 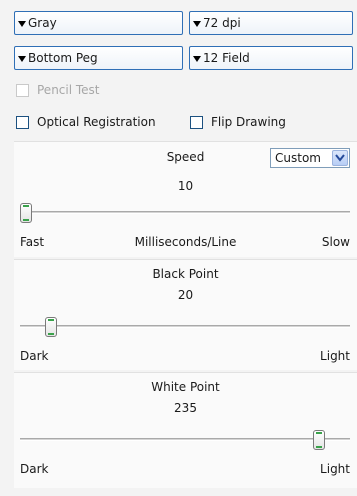 What do you see at coordinates (185, 212) in the screenshot?
I see `speed-slider-track` at bounding box center [185, 212].